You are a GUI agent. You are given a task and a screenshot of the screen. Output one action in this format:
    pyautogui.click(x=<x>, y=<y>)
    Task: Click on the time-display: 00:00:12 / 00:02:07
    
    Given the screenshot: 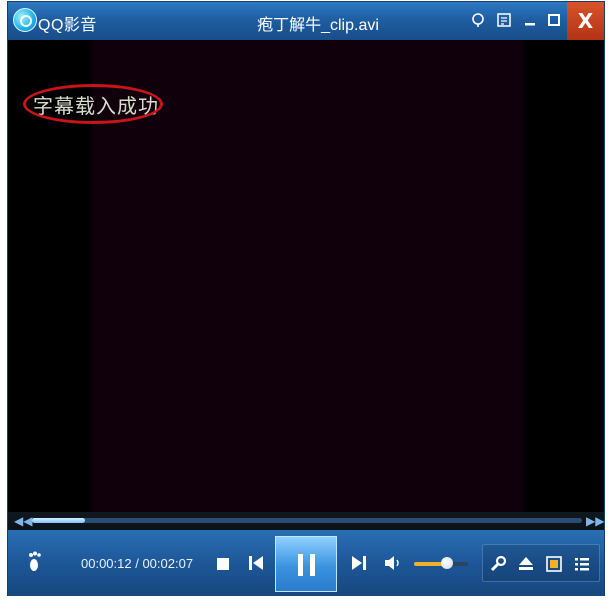 What is the action you would take?
    pyautogui.click(x=137, y=563)
    